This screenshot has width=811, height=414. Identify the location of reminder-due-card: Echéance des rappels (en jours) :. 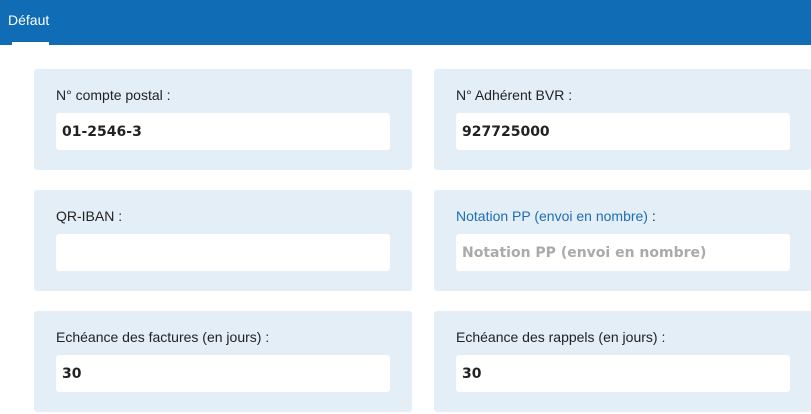
(622, 361).